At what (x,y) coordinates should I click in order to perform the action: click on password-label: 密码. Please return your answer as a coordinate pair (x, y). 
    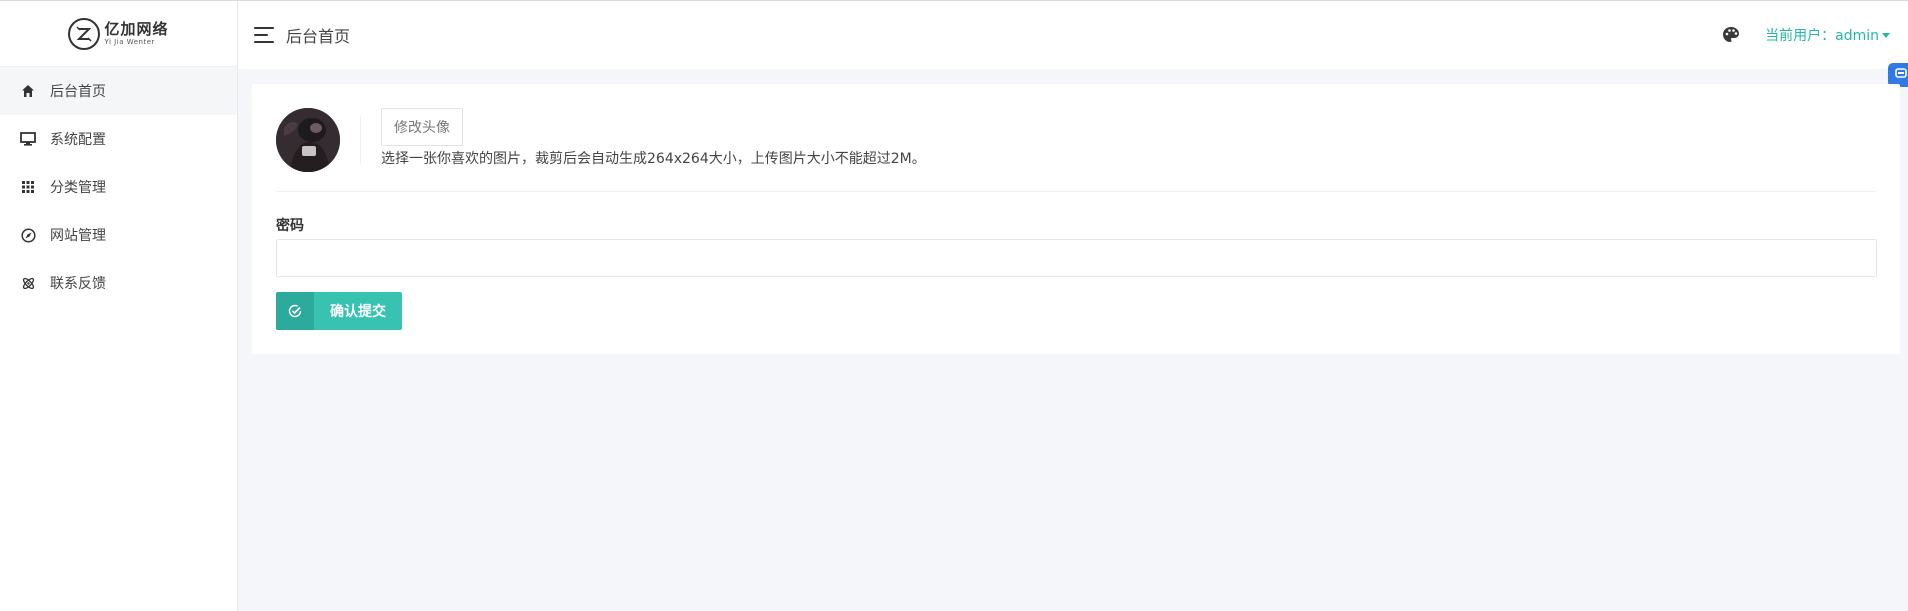
    Looking at the image, I should click on (290, 226).